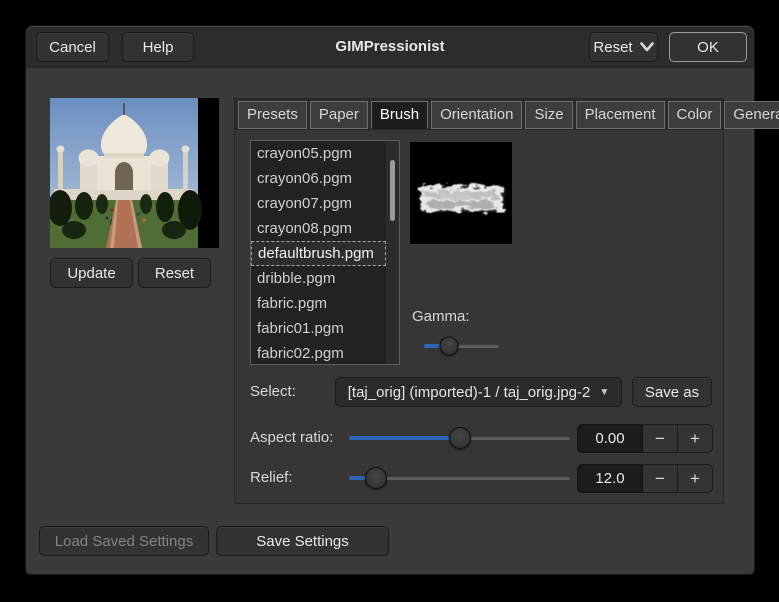 The height and width of the screenshot is (602, 779). What do you see at coordinates (325, 178) in the screenshot?
I see `brush-file-item: crayon06.pgm` at bounding box center [325, 178].